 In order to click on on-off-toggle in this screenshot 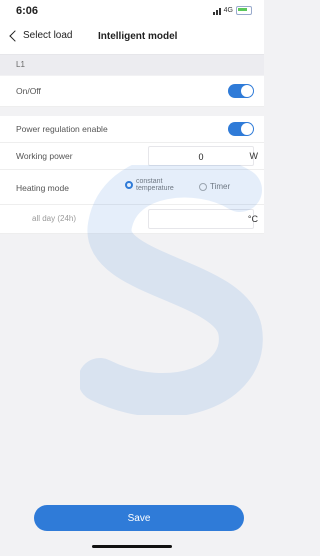, I will do `click(241, 91)`.